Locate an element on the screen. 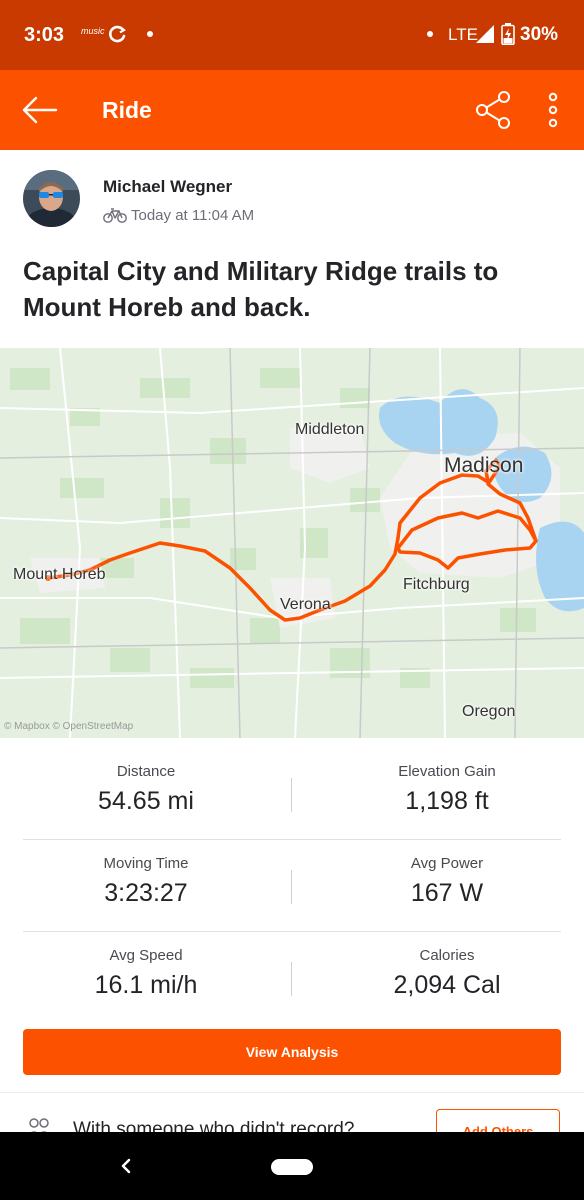 This screenshot has width=584, height=1200. stat-label: Calories is located at coordinates (447, 955).